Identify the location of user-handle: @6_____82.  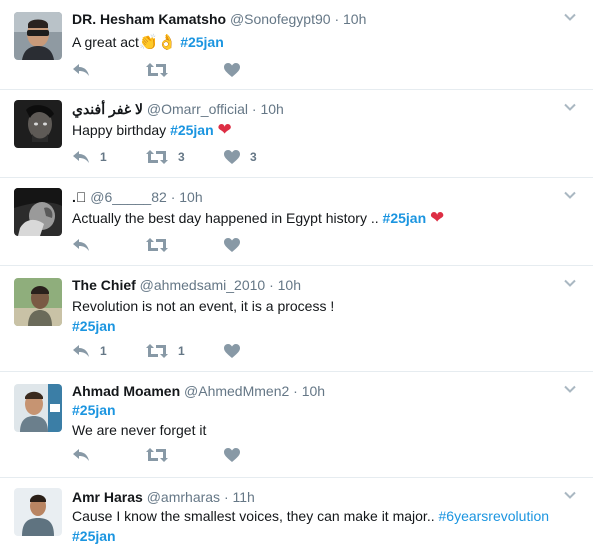
(128, 197).